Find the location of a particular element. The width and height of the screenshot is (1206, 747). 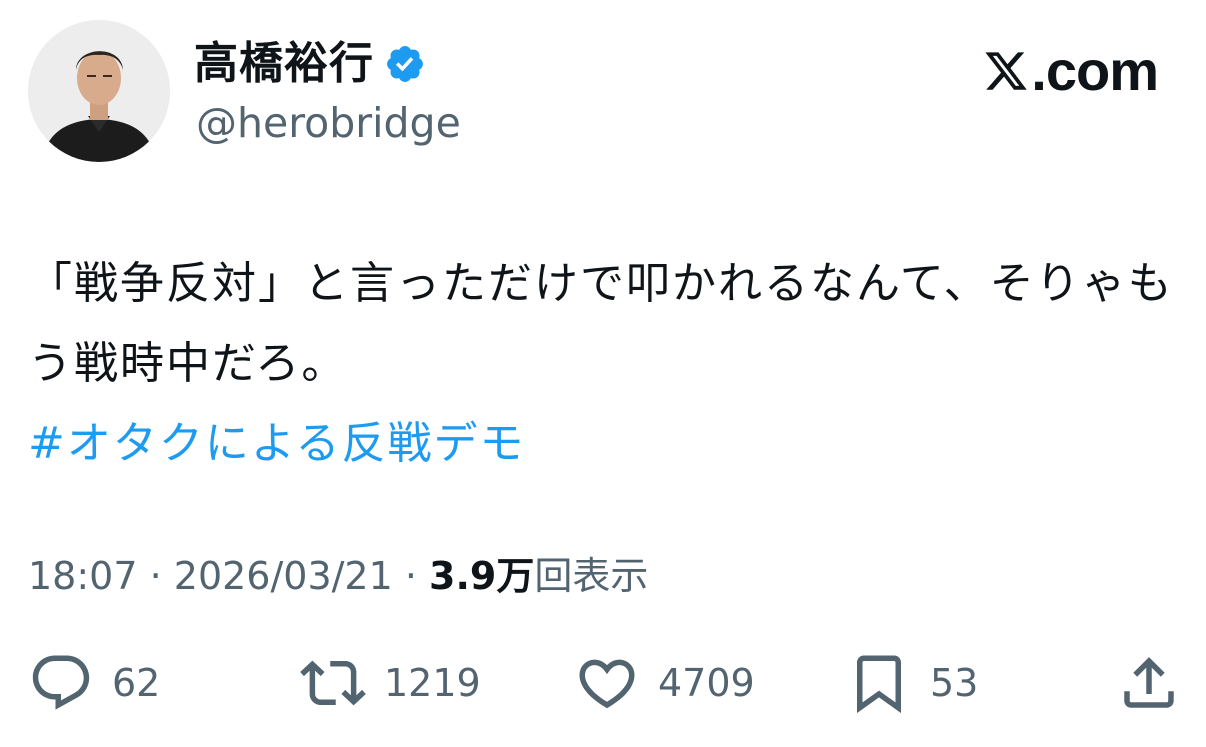

reply-button: 62 is located at coordinates (94, 683).